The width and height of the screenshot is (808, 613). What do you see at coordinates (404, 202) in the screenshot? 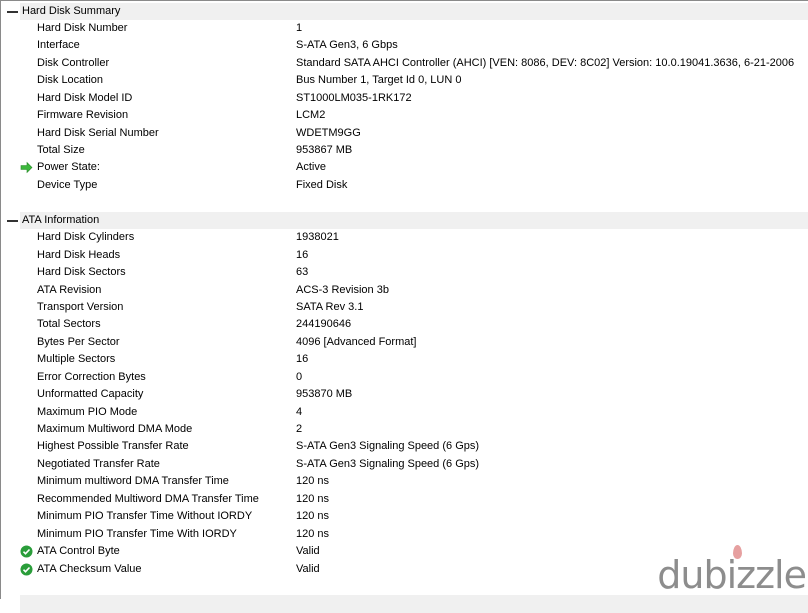
I see `spacer-row` at bounding box center [404, 202].